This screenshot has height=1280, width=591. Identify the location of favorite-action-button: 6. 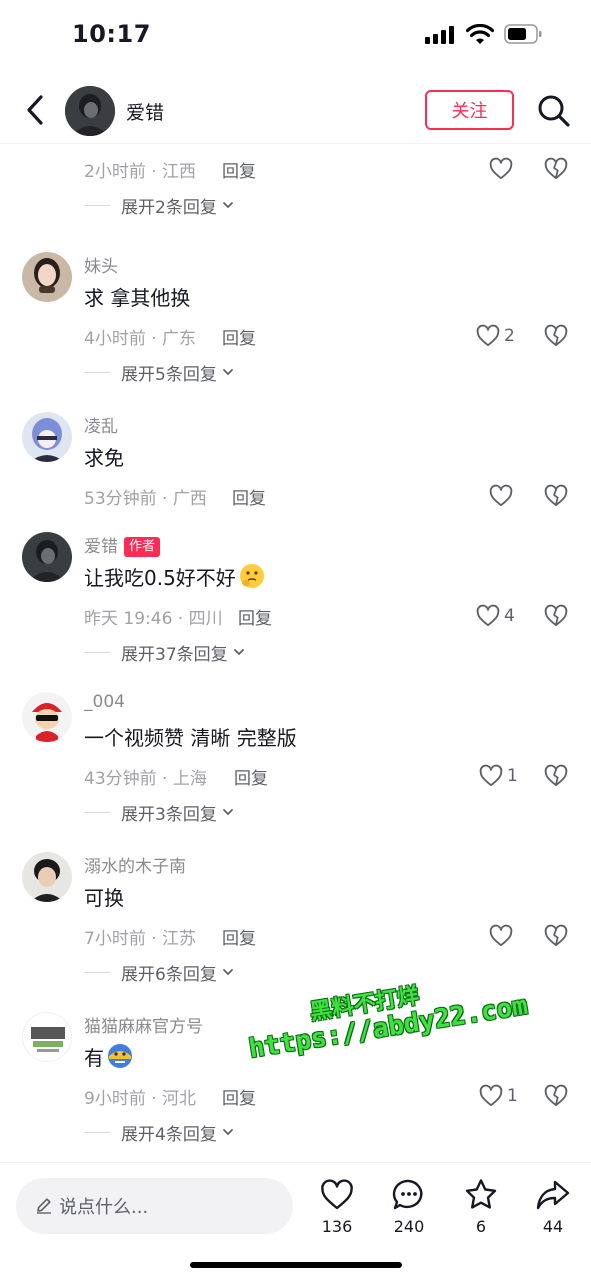
(480, 1217).